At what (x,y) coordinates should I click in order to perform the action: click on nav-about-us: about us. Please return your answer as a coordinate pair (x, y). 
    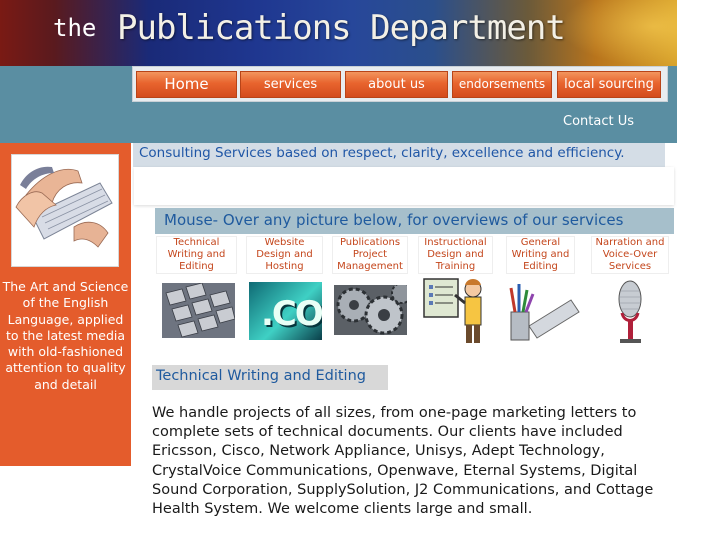
    Looking at the image, I should click on (396, 84).